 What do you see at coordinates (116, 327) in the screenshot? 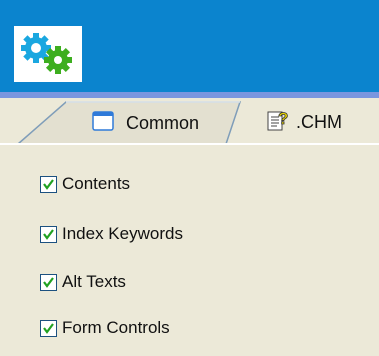
I see `form-controls-label: Form Controls` at bounding box center [116, 327].